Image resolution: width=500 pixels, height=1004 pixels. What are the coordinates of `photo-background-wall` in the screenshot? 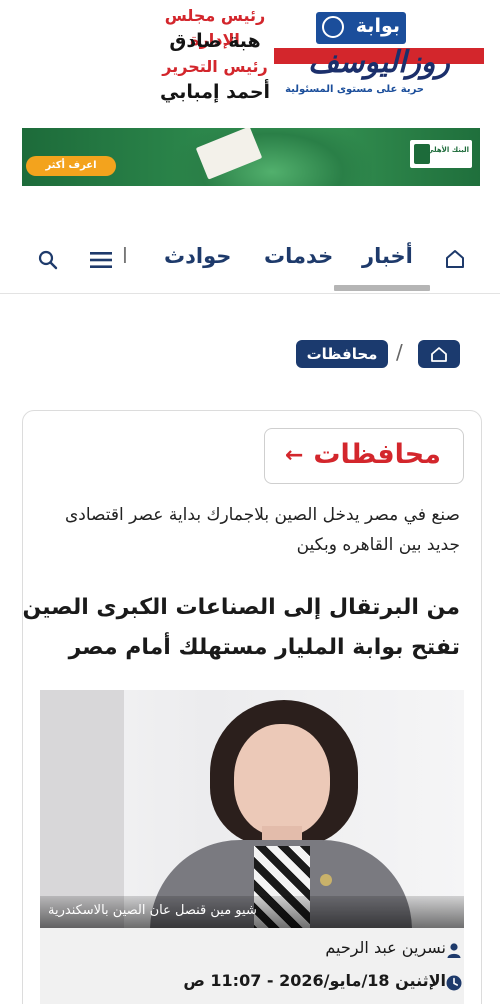 It's located at (82, 809).